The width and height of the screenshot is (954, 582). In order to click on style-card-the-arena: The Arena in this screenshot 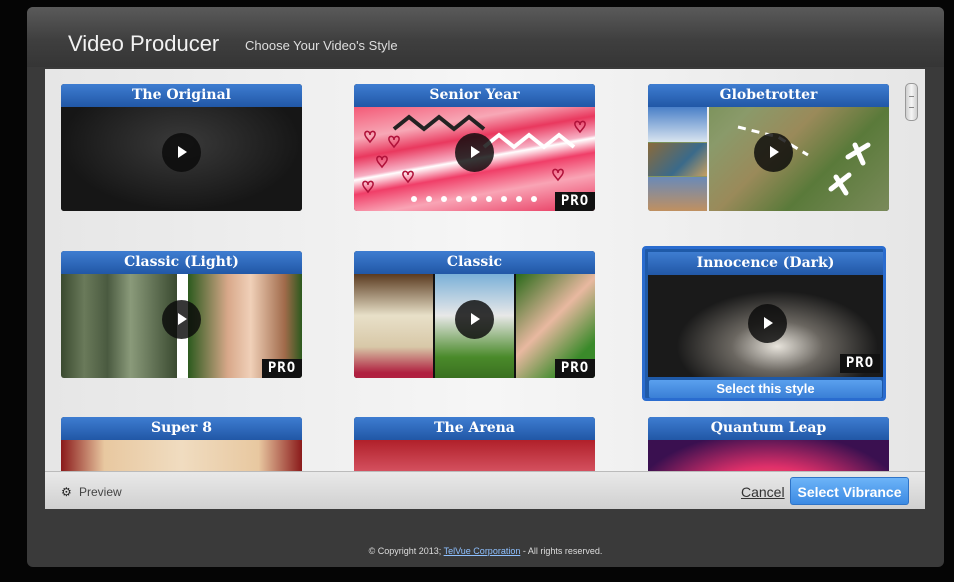, I will do `click(474, 444)`.